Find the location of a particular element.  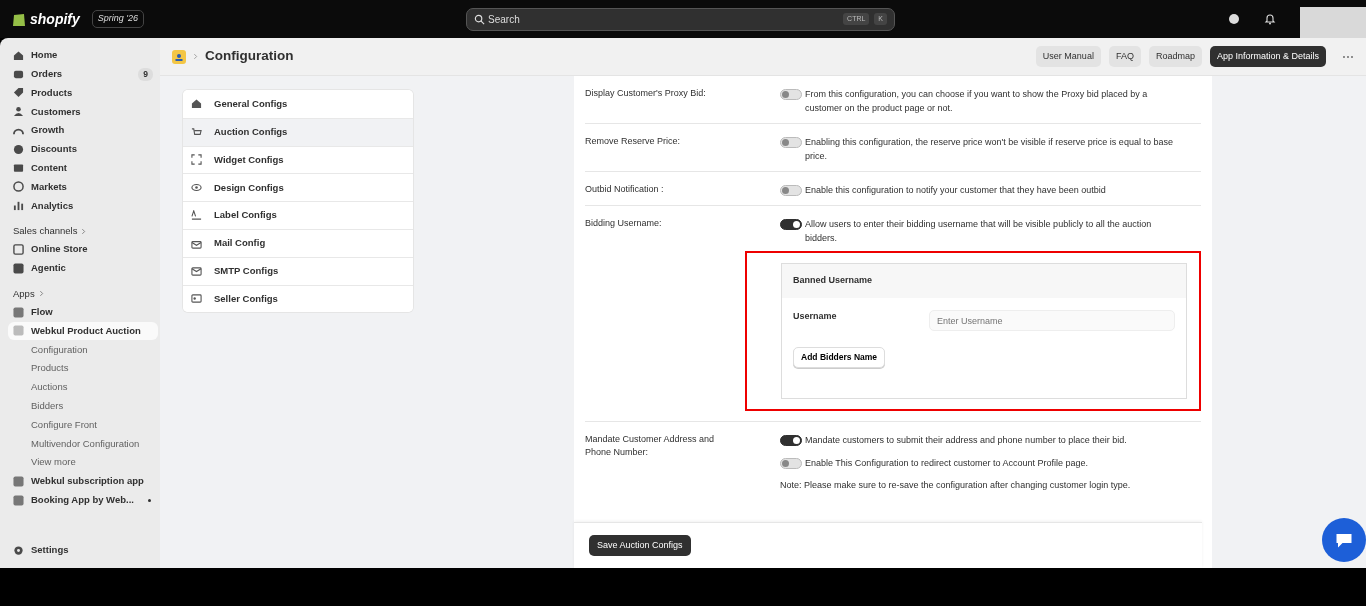

setting-label: Bidding Username: is located at coordinates (624, 223).